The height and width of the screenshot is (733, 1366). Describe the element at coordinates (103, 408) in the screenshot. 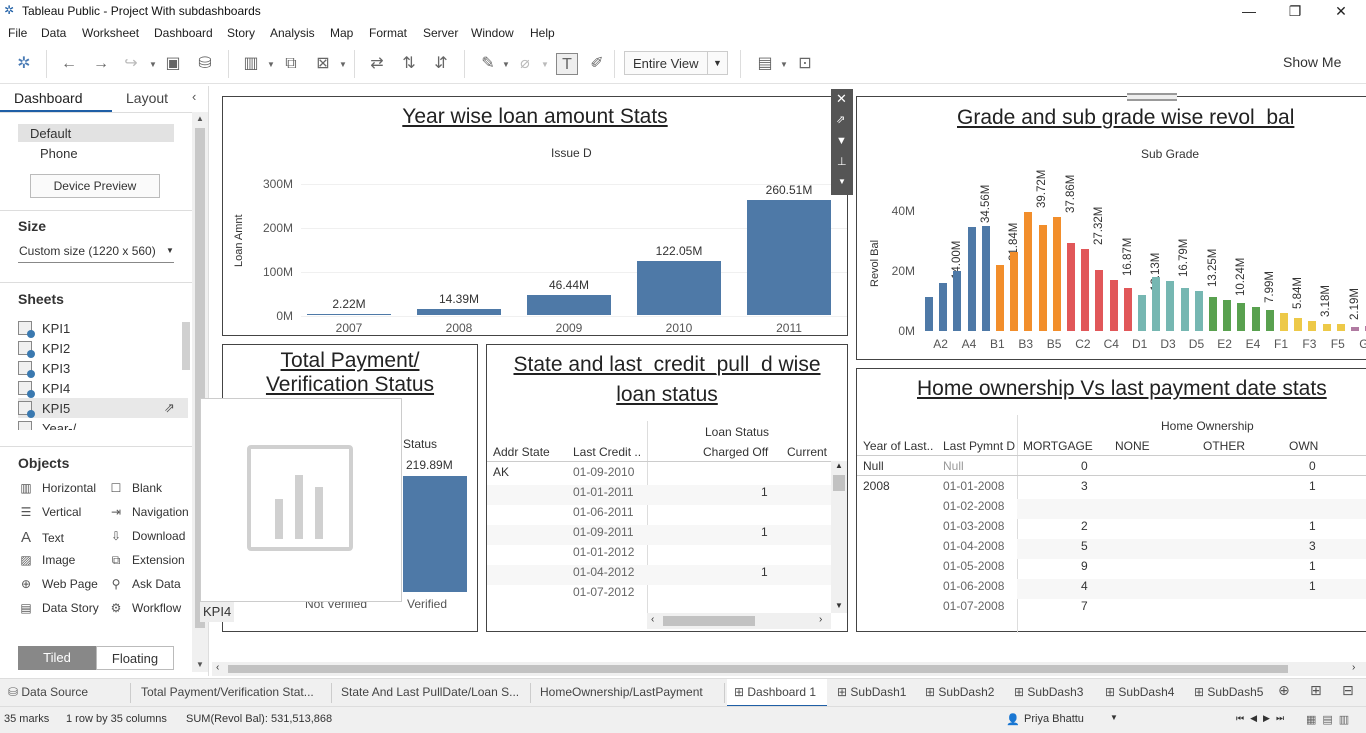

I see `sheet-item-kpi5: KPI5 ⇗` at that location.